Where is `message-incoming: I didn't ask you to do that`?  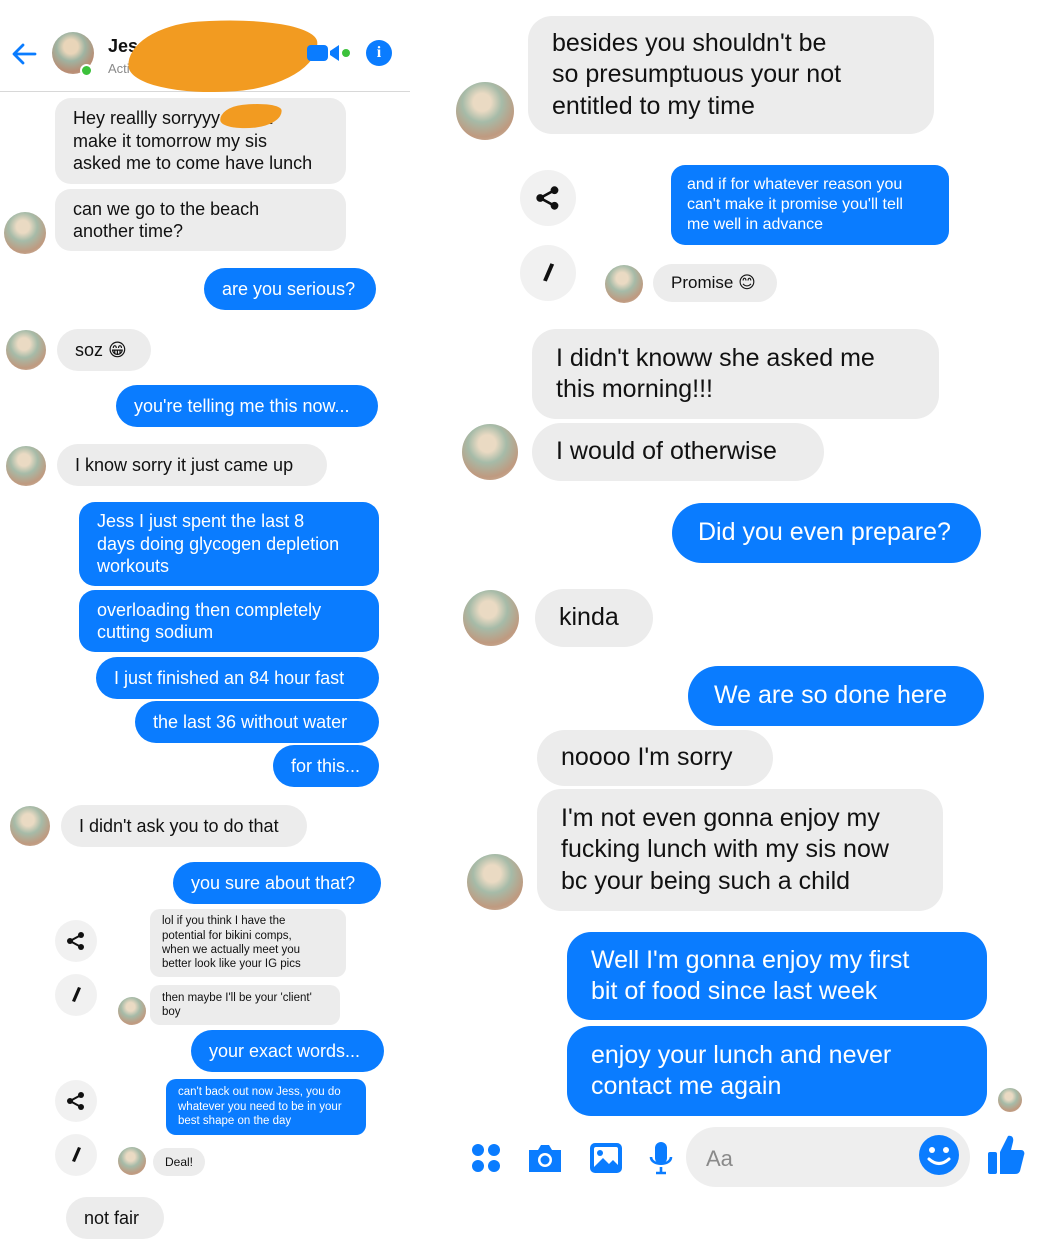
message-incoming: I didn't ask you to do that is located at coordinates (184, 826).